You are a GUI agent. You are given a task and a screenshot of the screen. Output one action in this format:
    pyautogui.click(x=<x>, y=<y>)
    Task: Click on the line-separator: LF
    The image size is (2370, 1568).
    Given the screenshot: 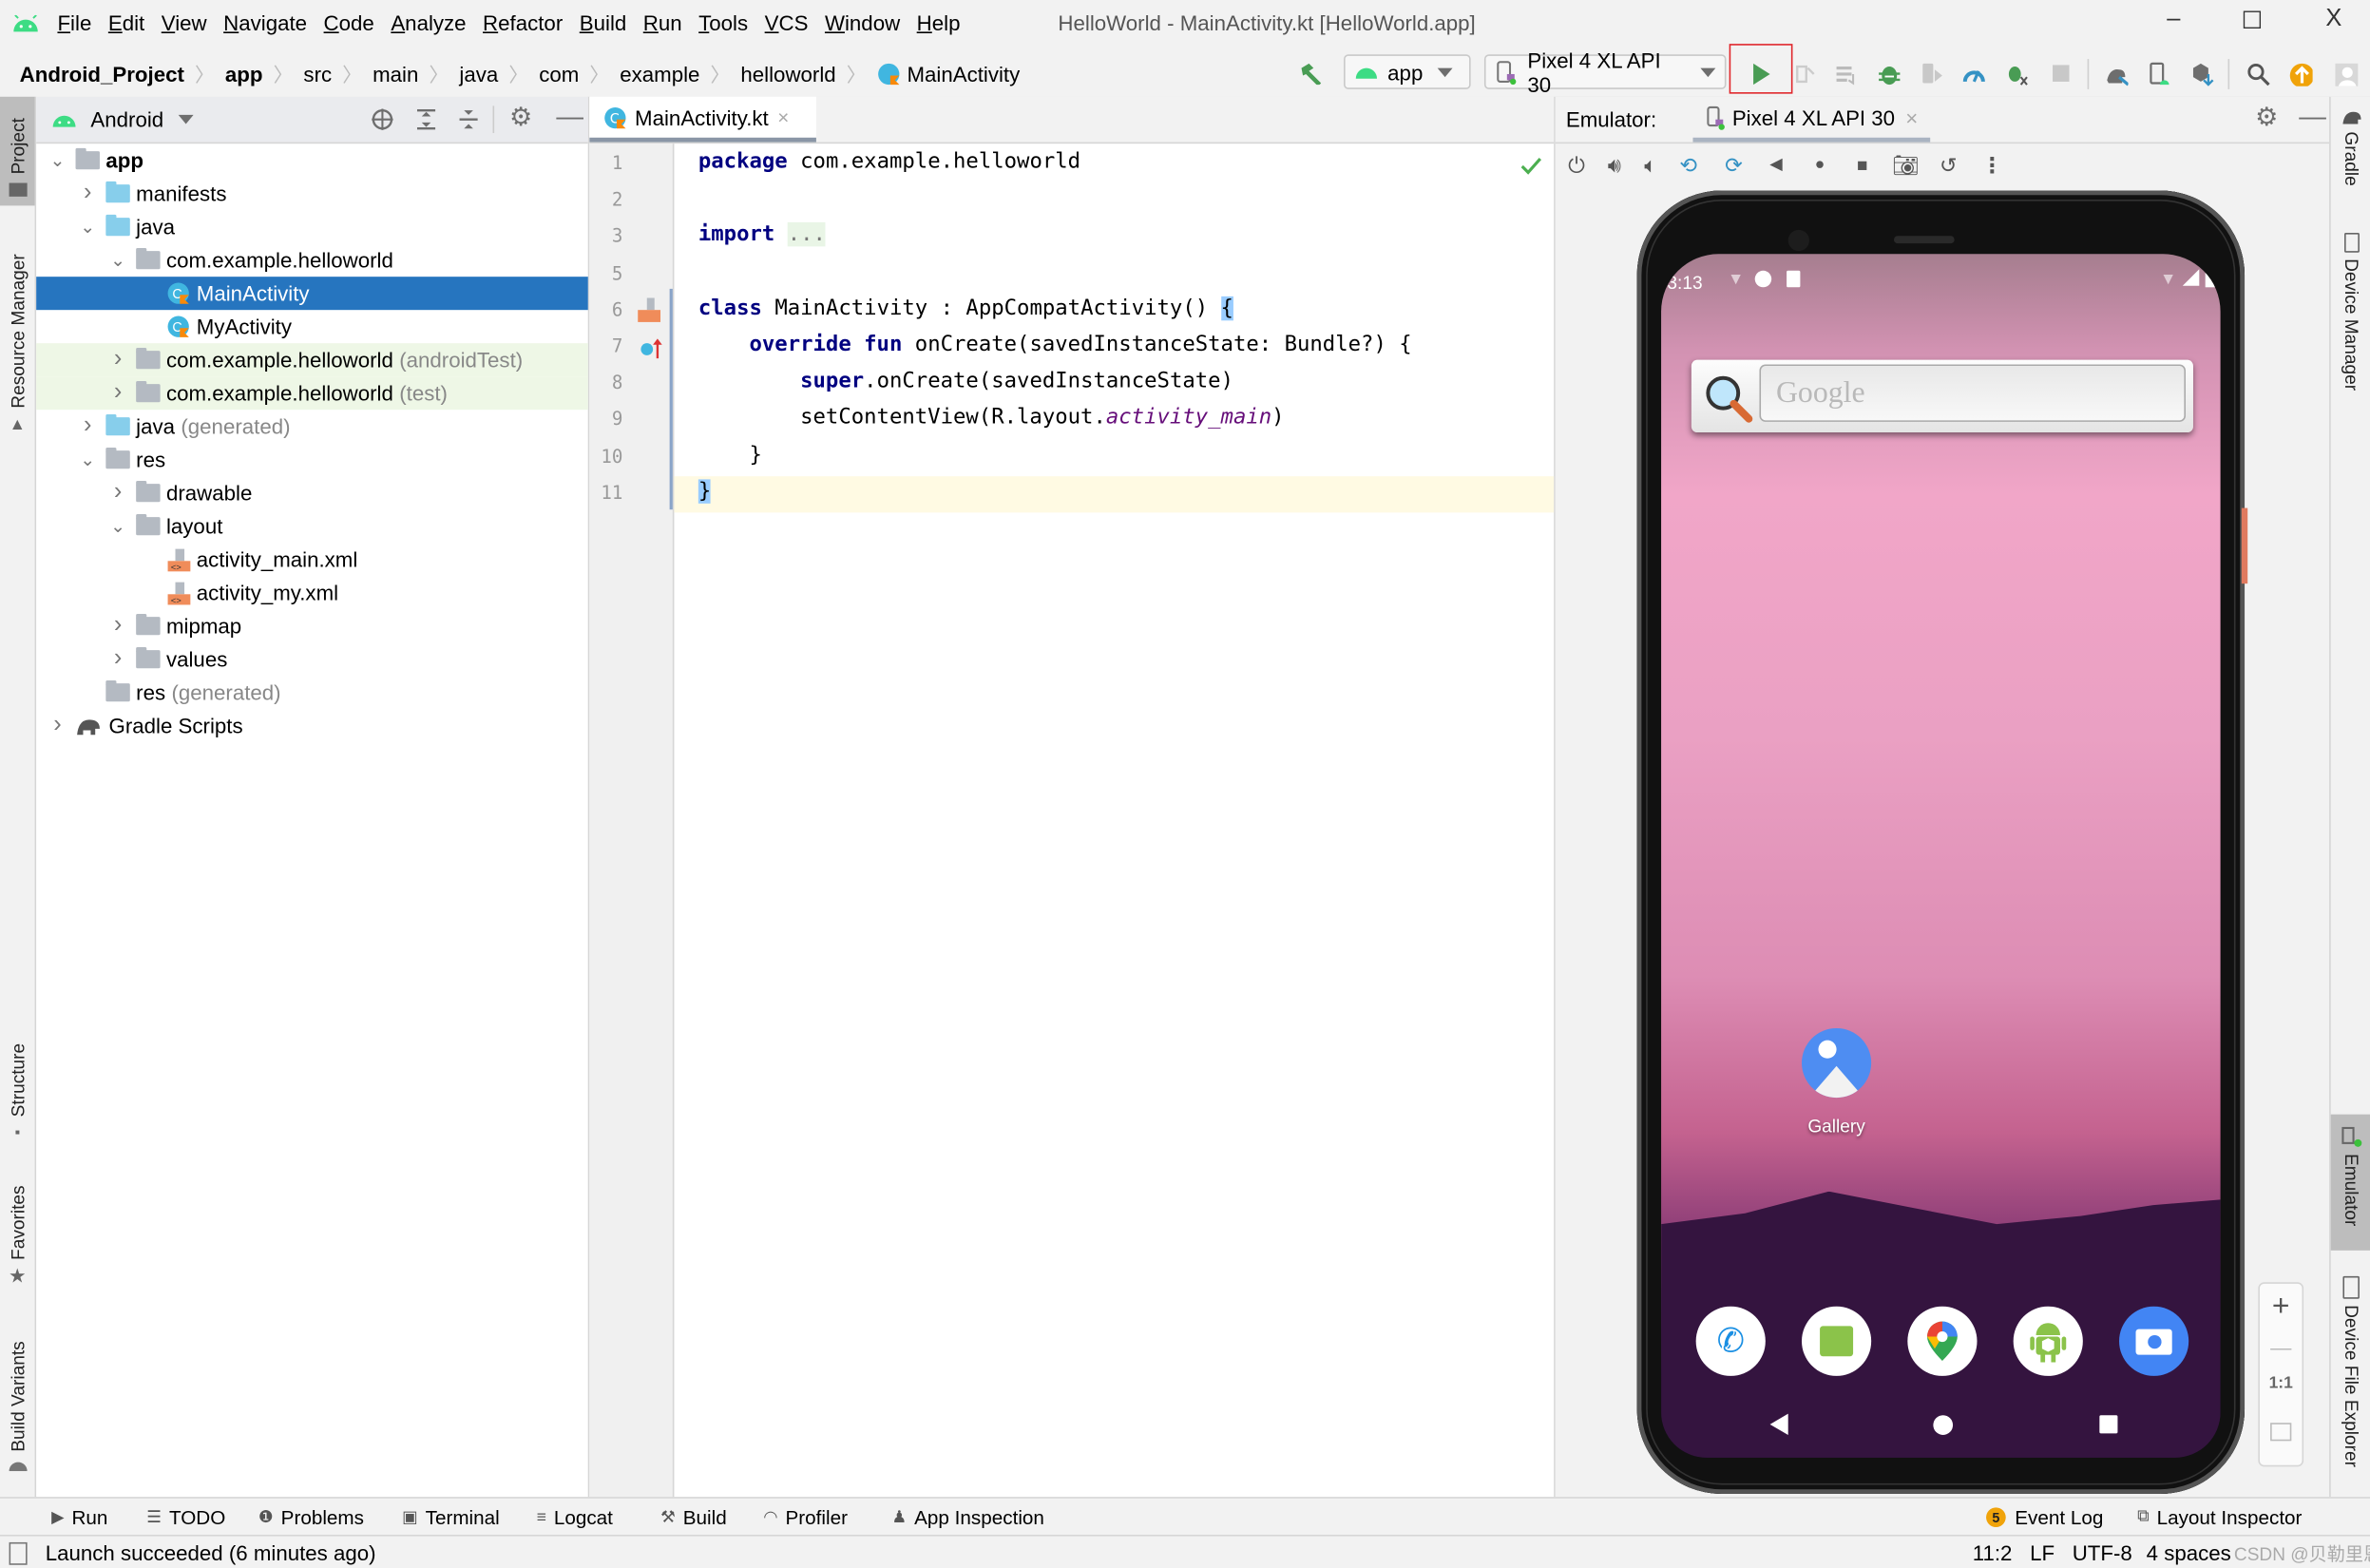 What is the action you would take?
    pyautogui.click(x=2042, y=1552)
    